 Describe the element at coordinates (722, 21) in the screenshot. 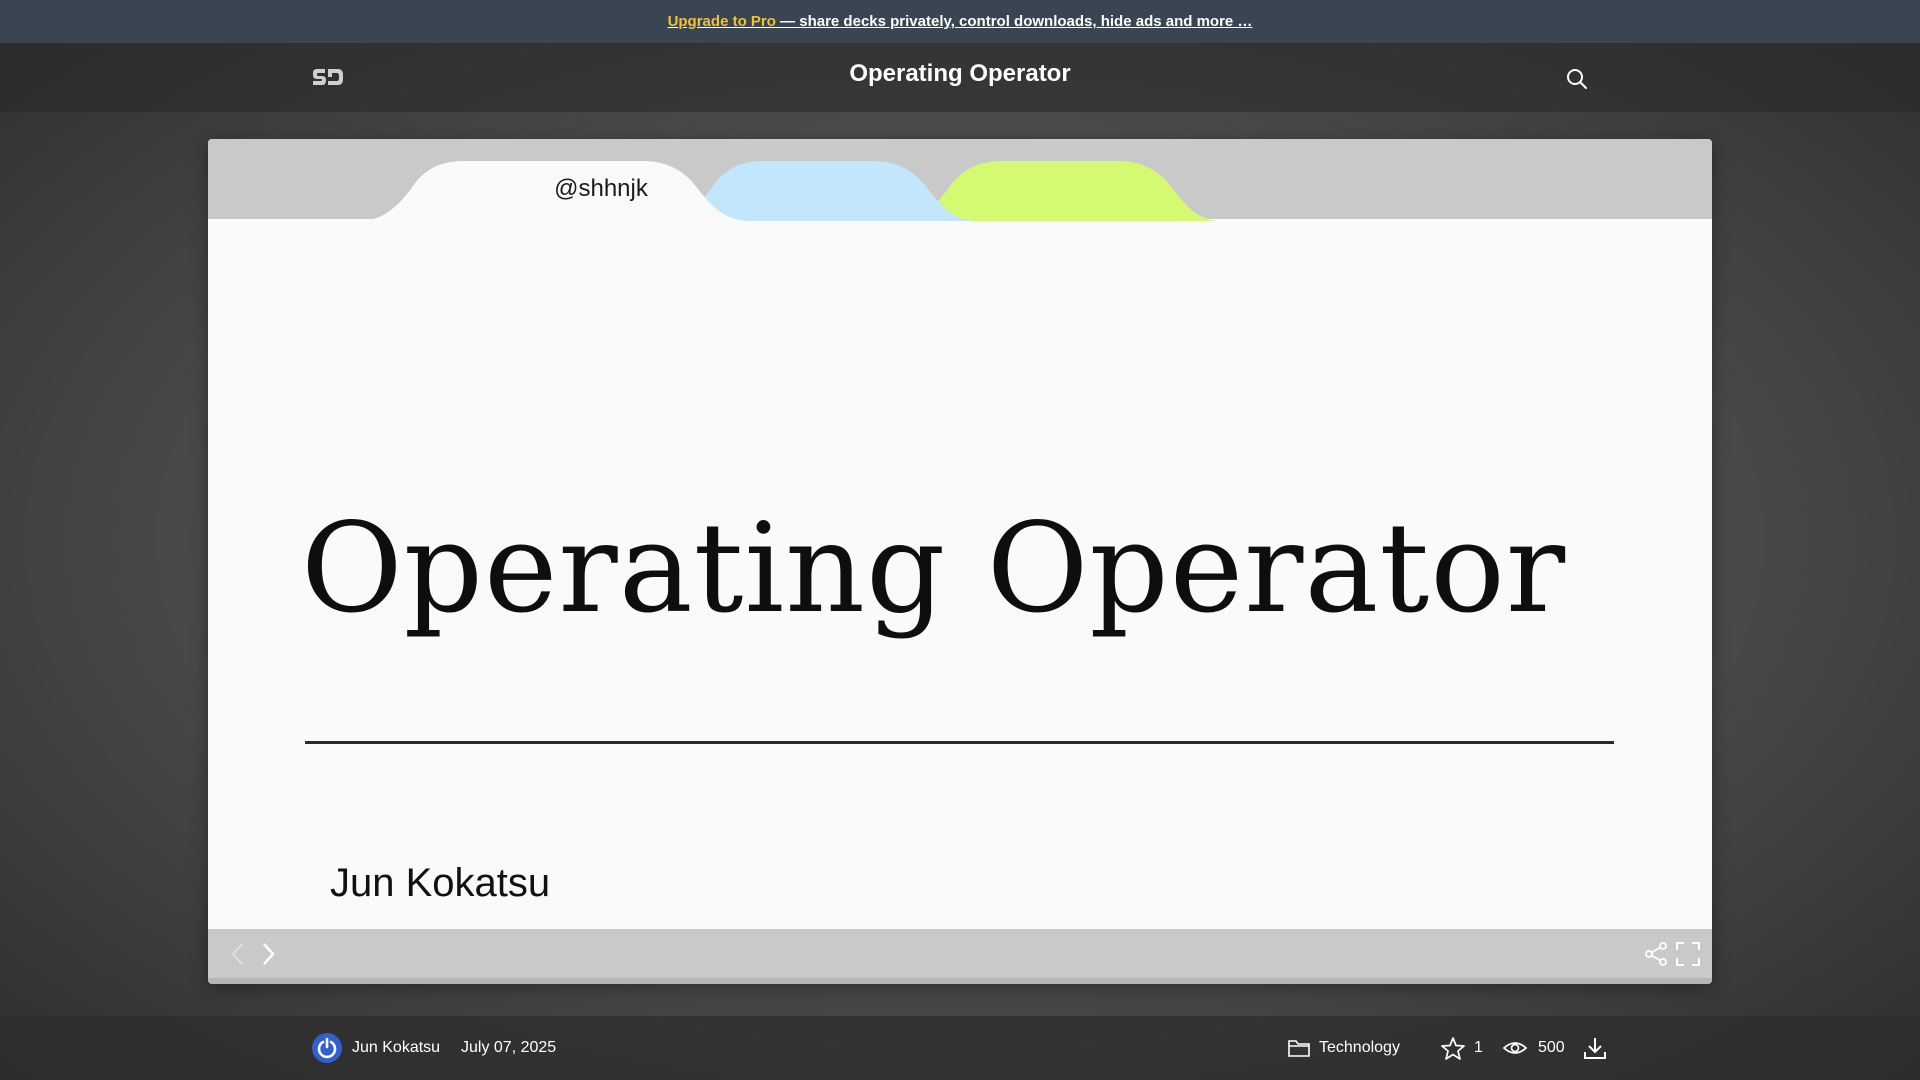

I see `upgrade-to-pro-label: Upgrade to Pro` at that location.